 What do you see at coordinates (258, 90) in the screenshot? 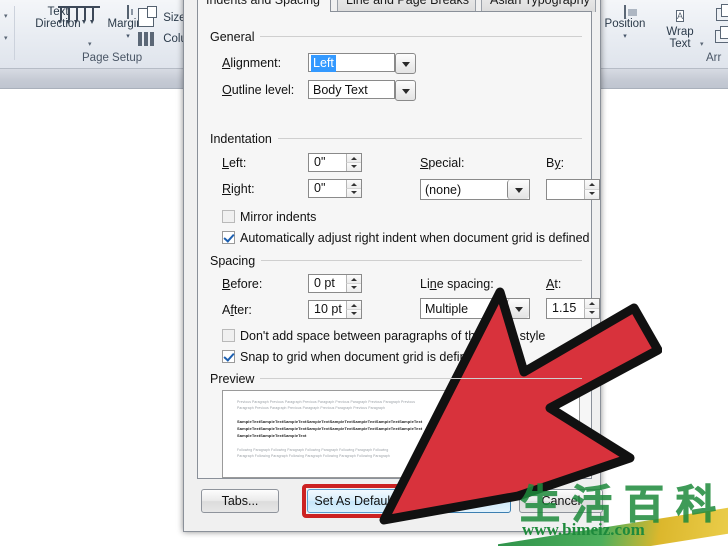
I see `outline-level-label: Outline level:` at bounding box center [258, 90].